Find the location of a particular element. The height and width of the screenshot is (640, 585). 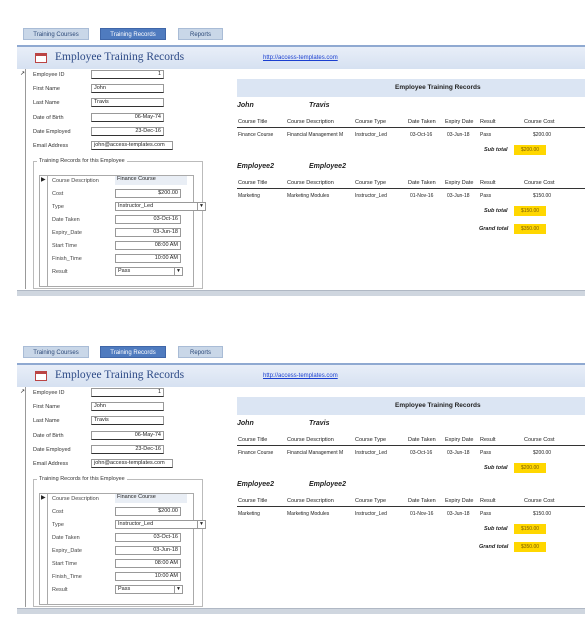

record-selector-arrow-icon: ↗ is located at coordinates (23, 392).